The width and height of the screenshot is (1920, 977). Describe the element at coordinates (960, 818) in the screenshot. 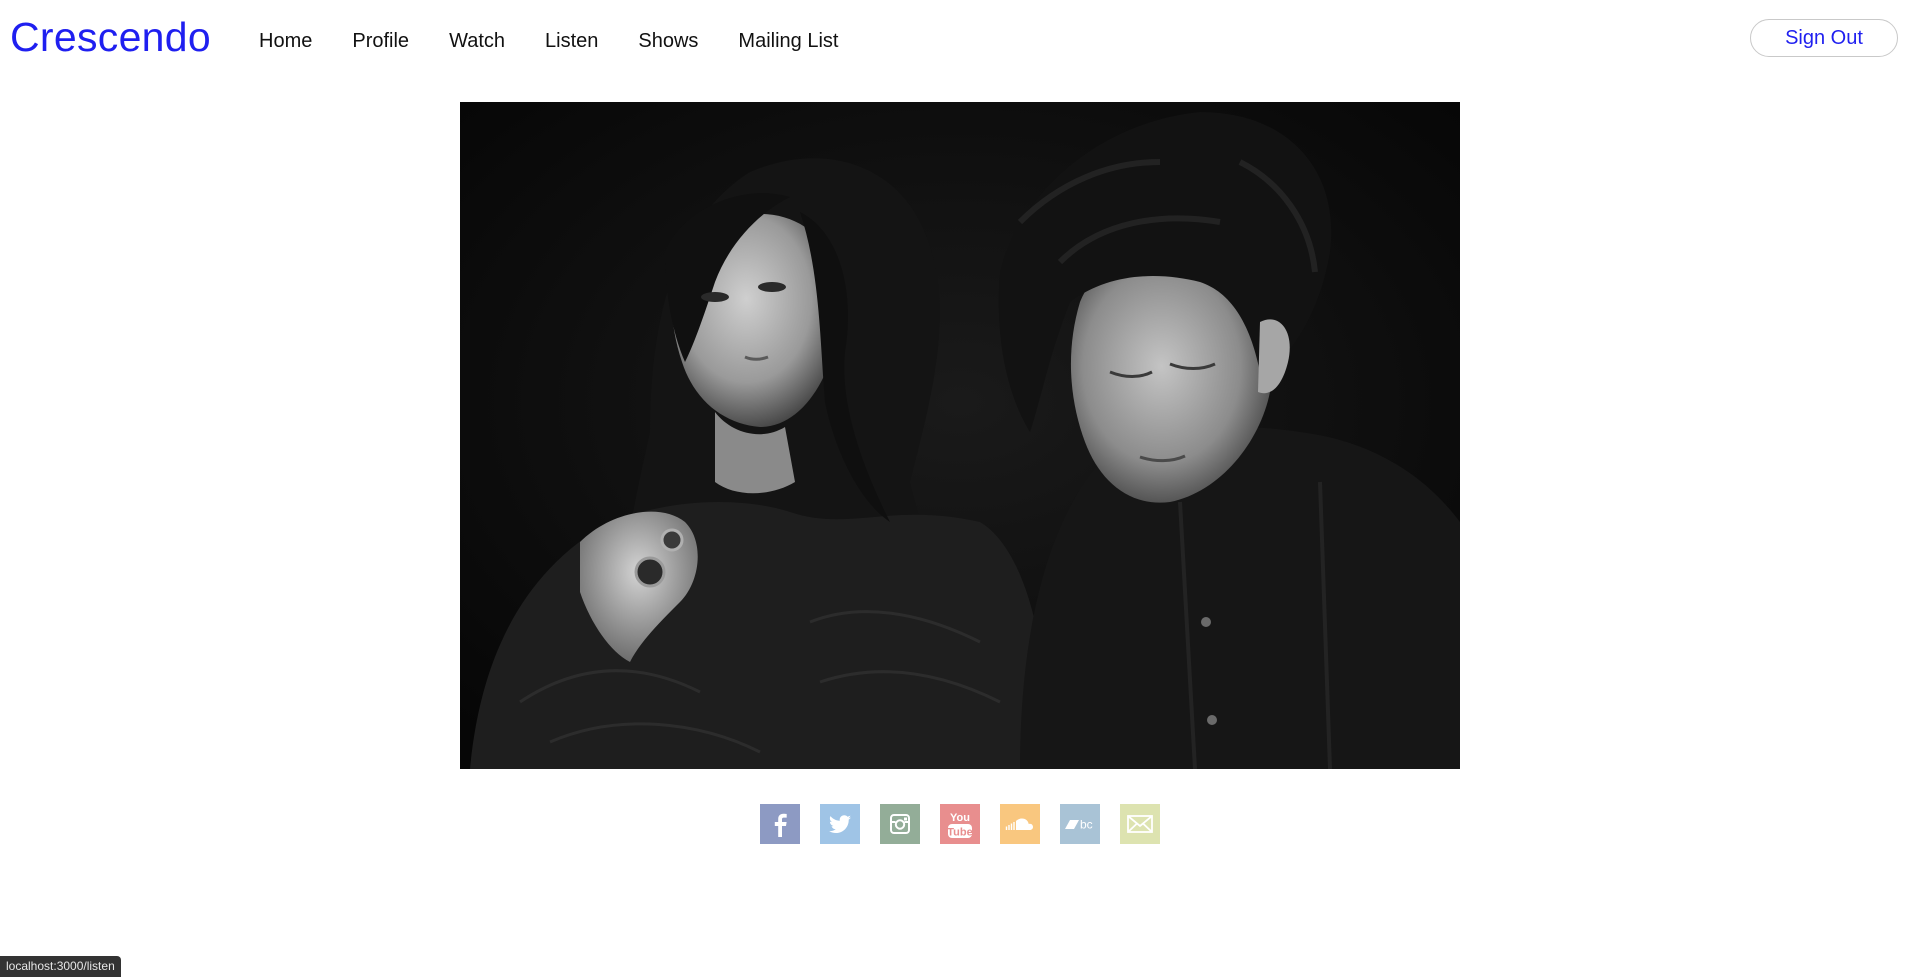

I see `youtube-text-top: You` at that location.